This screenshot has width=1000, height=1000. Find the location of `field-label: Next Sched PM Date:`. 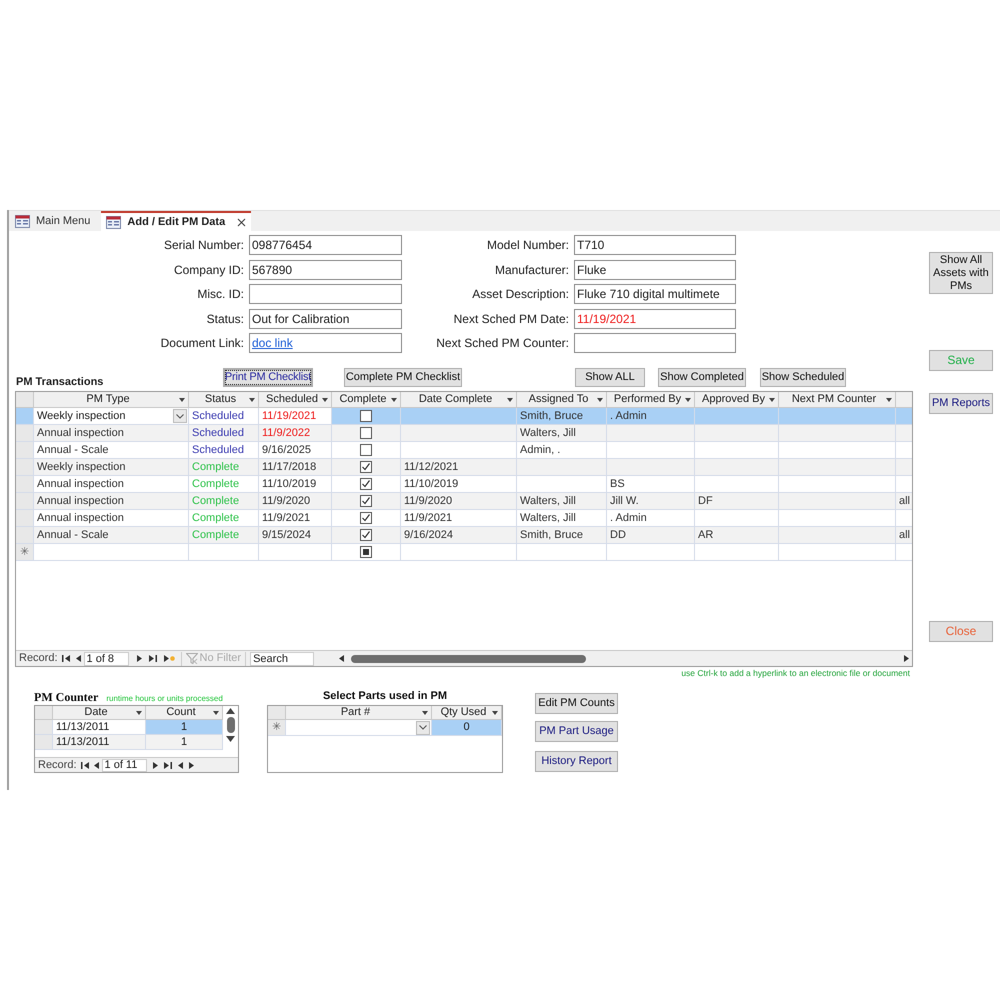

field-label: Next Sched PM Date: is located at coordinates (510, 319).